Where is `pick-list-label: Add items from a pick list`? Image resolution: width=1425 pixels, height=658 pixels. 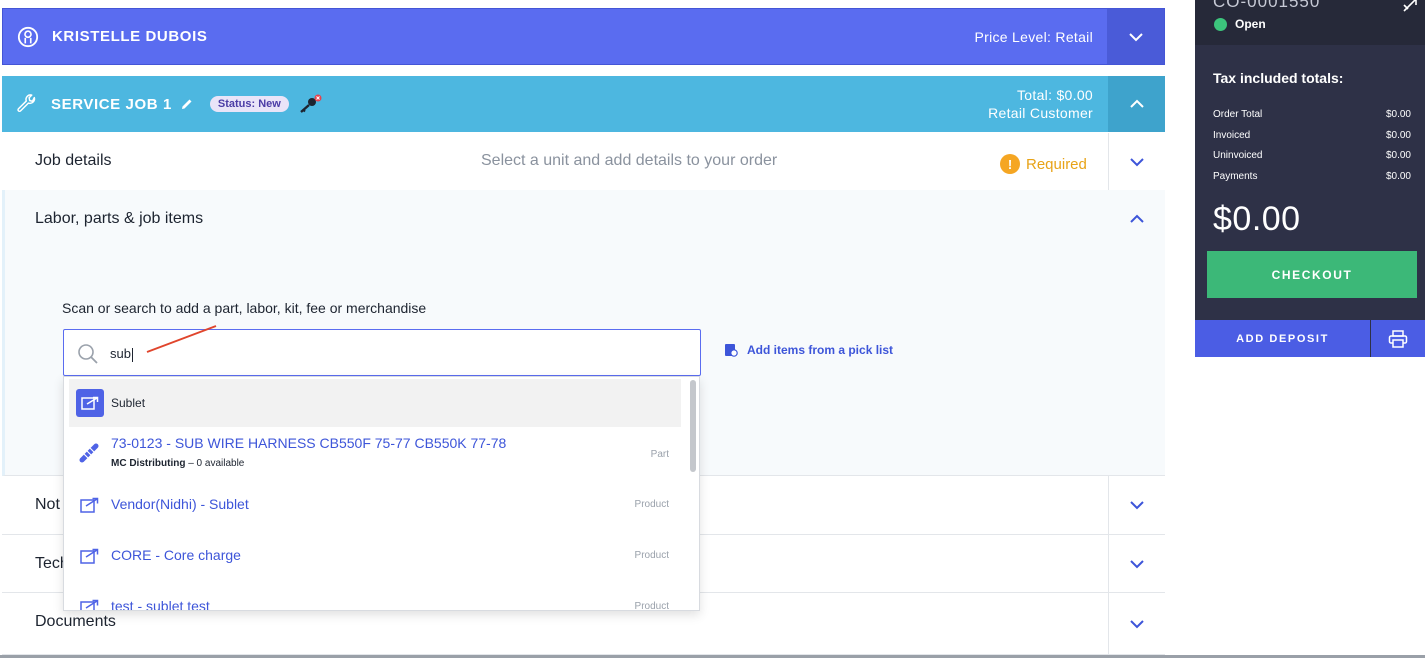 pick-list-label: Add items from a pick list is located at coordinates (820, 350).